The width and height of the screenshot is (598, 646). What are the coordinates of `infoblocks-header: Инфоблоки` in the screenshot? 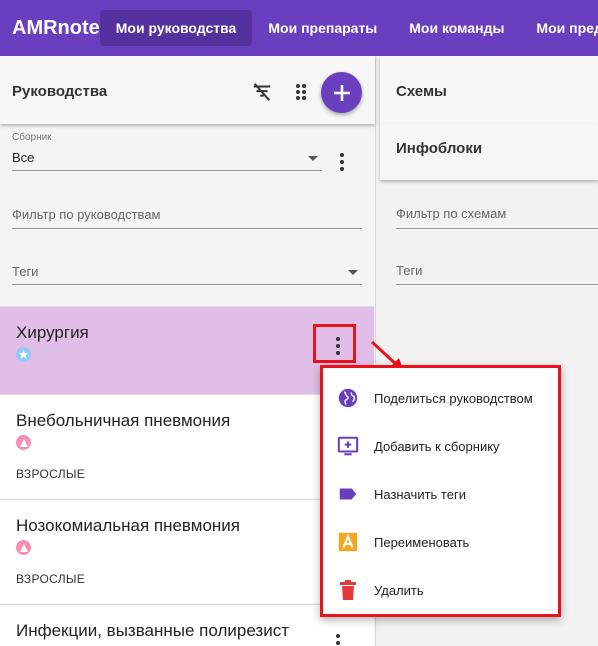 It's located at (489, 152).